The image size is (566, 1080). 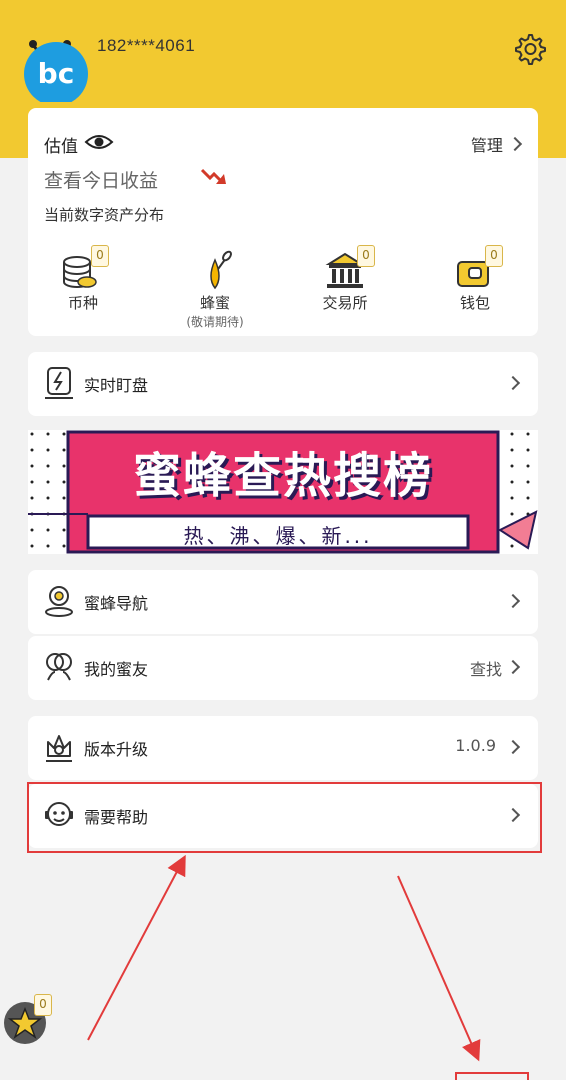 What do you see at coordinates (492, 1076) in the screenshot?
I see `bottom-highlight-box` at bounding box center [492, 1076].